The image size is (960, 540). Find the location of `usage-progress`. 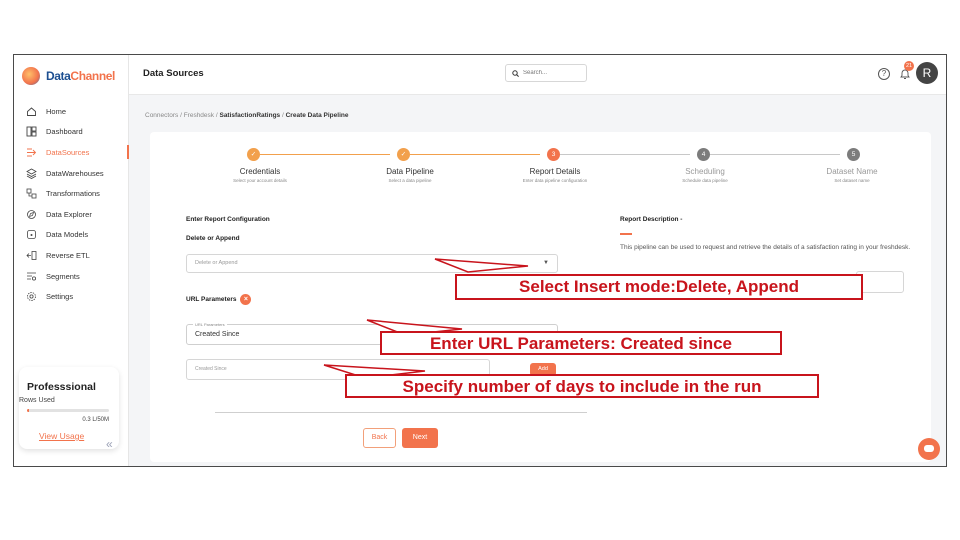

usage-progress is located at coordinates (68, 410).